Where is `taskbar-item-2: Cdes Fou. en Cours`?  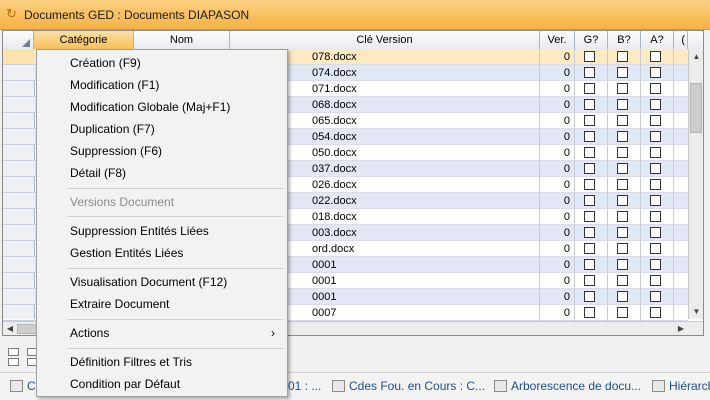 taskbar-item-2: Cdes Fou. en Cours is located at coordinates (408, 386).